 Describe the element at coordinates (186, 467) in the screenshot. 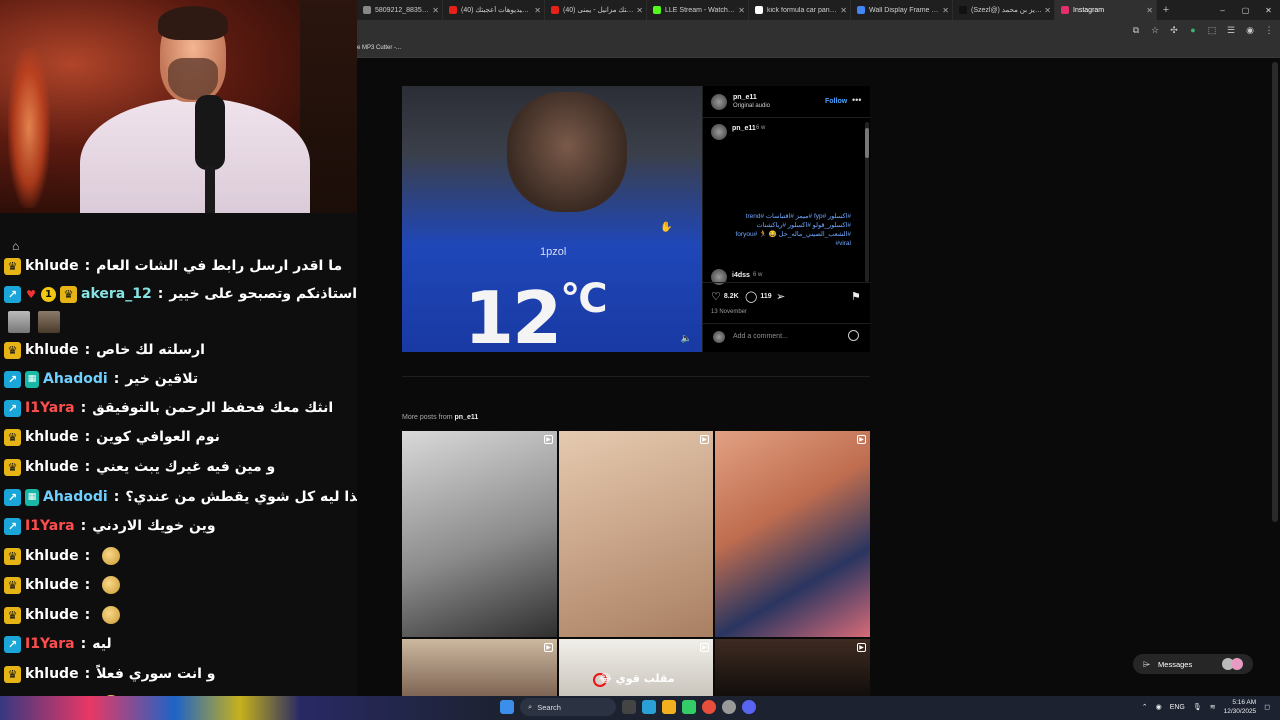

I see `chat-text: و مين فيه غيرك يبث يعني` at that location.